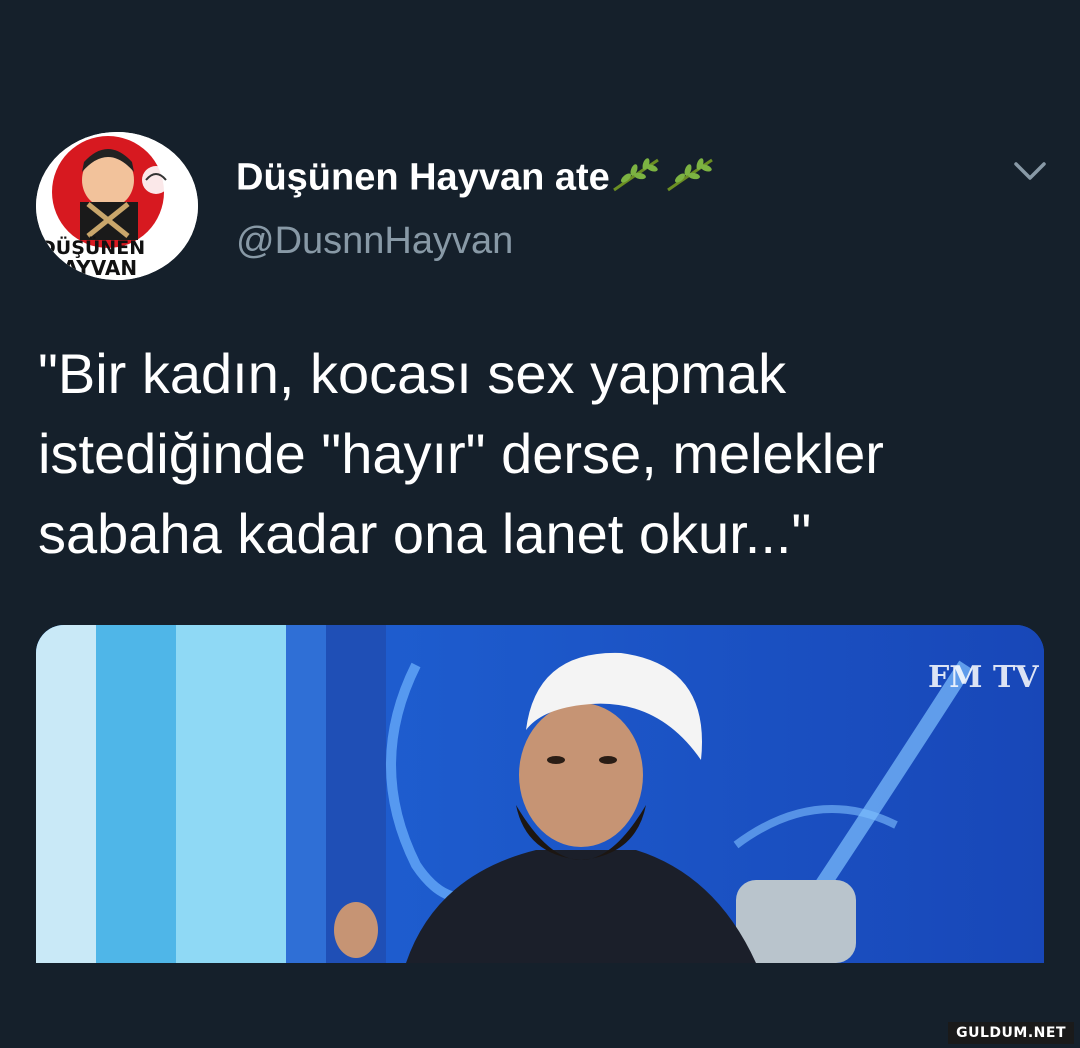 This screenshot has width=1080, height=1048. I want to click on author-handle: @DusnnHayvan, so click(374, 241).